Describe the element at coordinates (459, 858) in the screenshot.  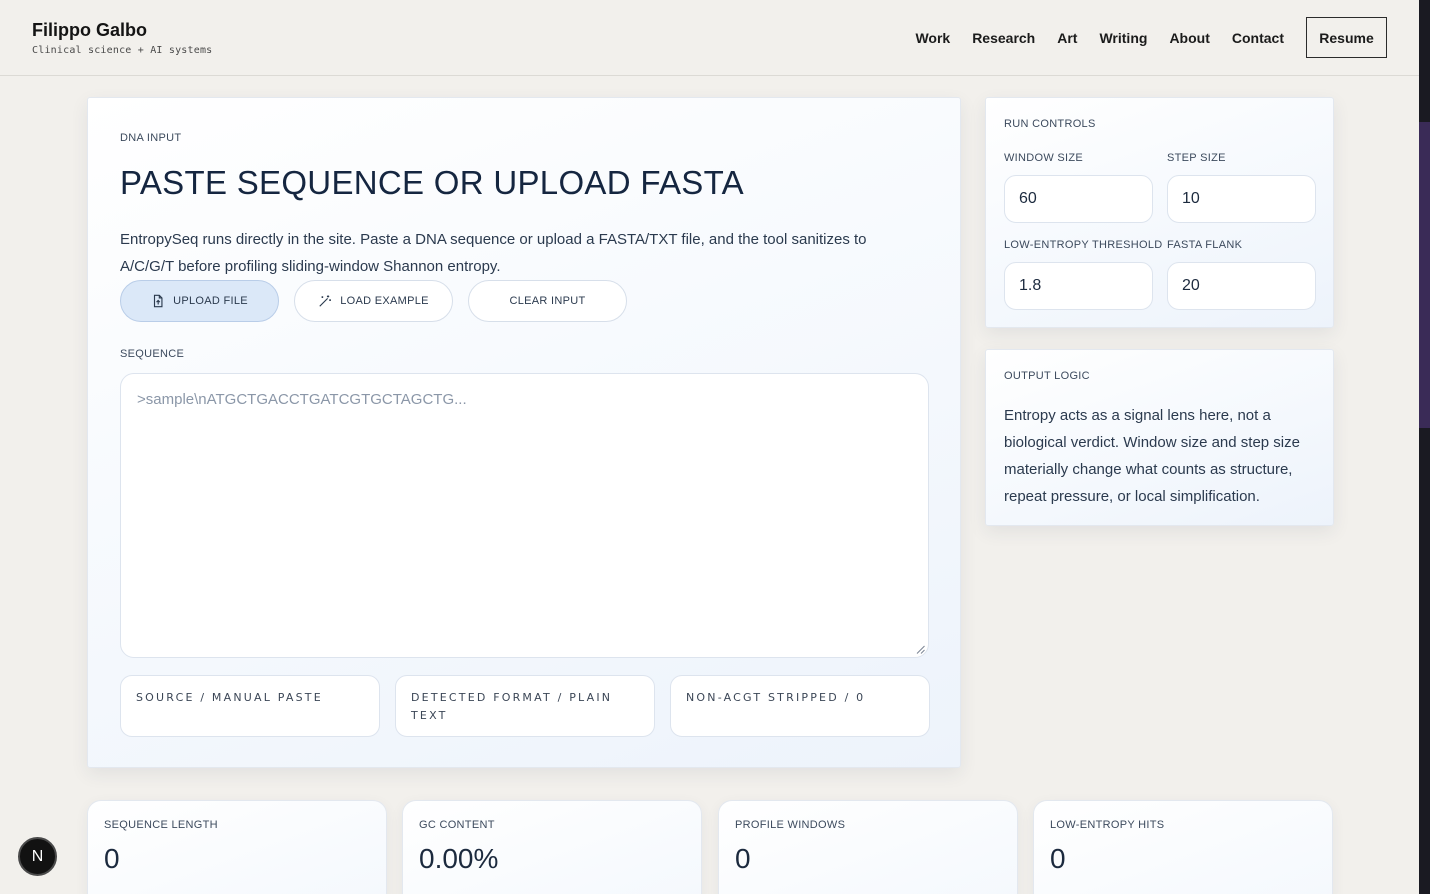
I see `stat-value: 0.00%` at that location.